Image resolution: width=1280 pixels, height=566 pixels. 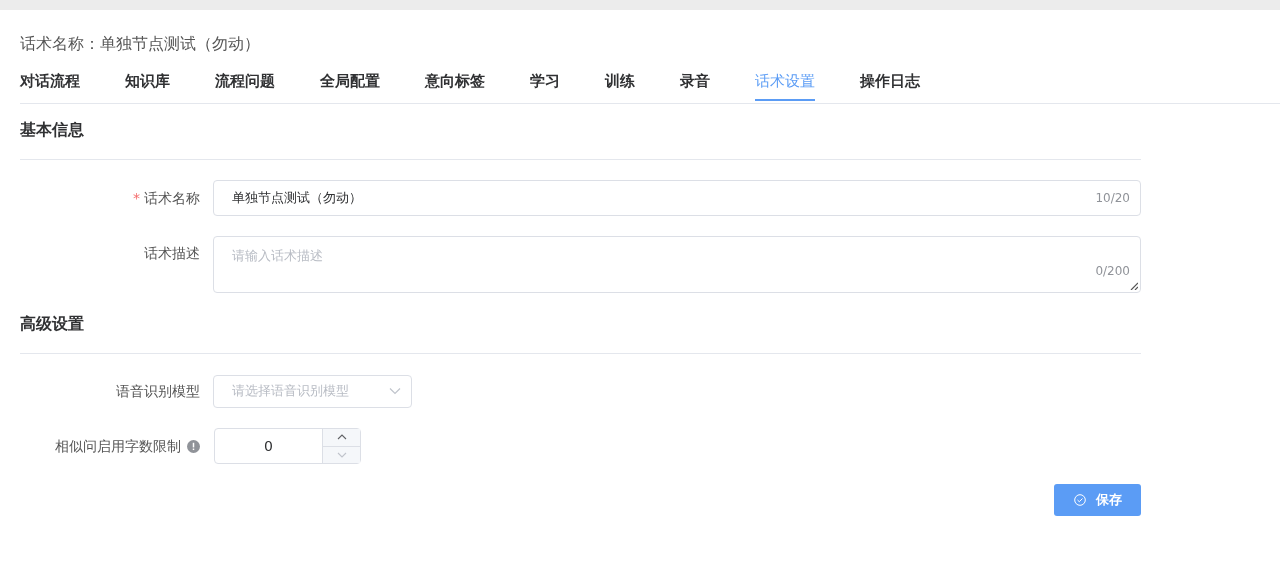 What do you see at coordinates (1112, 198) in the screenshot?
I see `char-count: 10/20` at bounding box center [1112, 198].